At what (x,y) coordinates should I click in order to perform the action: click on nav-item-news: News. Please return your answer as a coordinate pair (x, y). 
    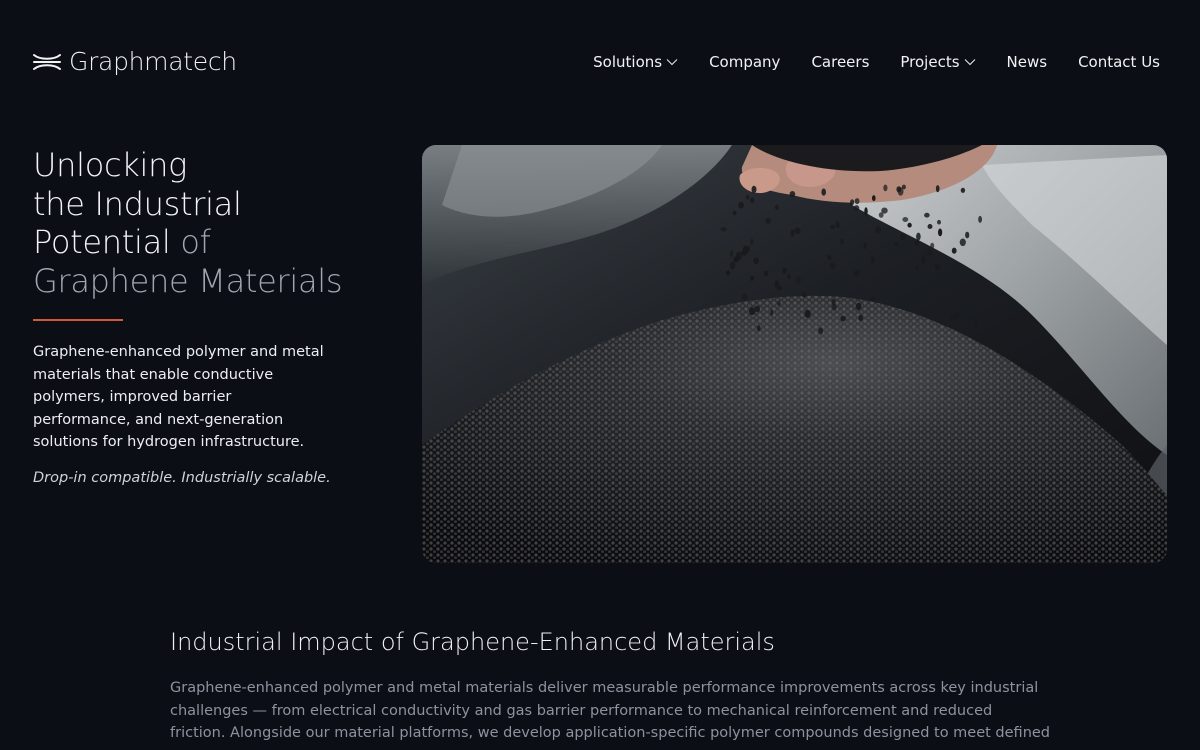
    Looking at the image, I should click on (1027, 62).